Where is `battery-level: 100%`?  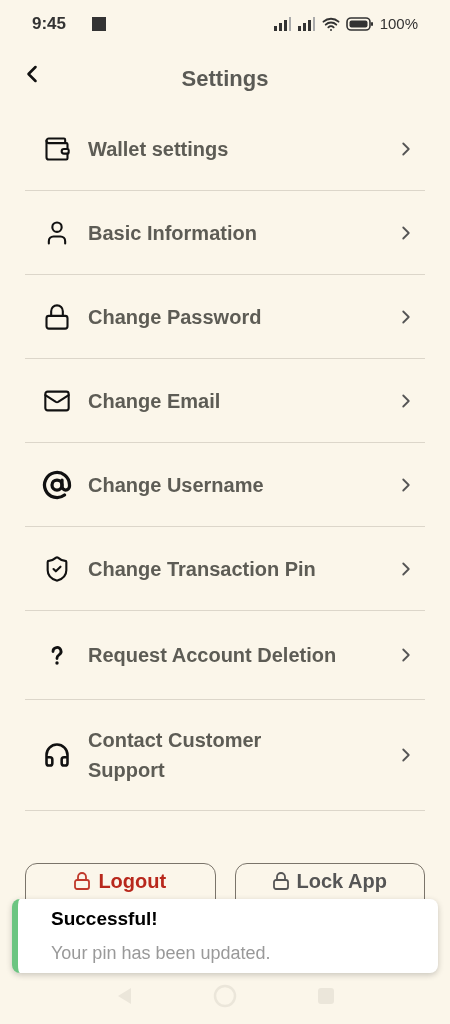
battery-level: 100% is located at coordinates (398, 23).